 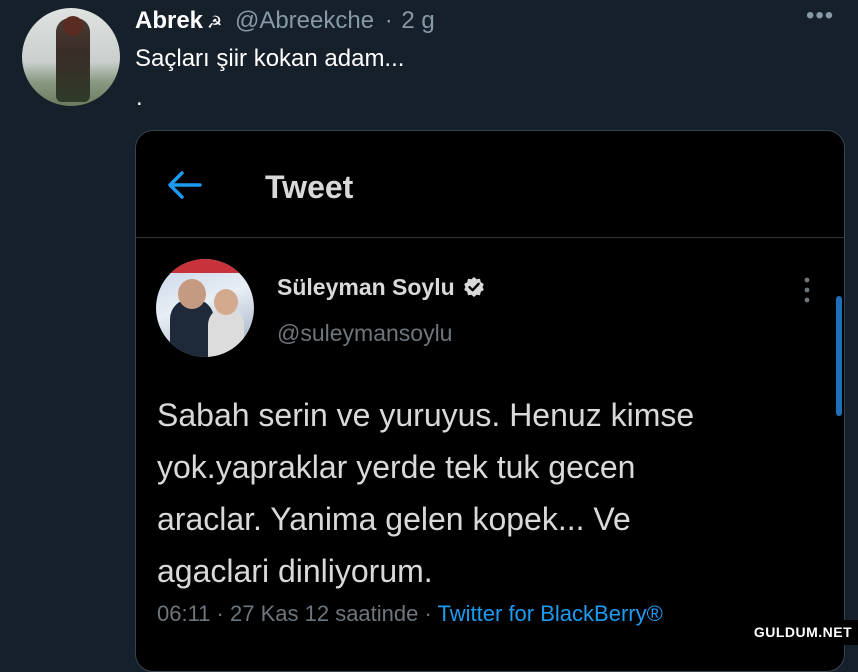 What do you see at coordinates (73, 26) in the screenshot?
I see `avatar-figure-head` at bounding box center [73, 26].